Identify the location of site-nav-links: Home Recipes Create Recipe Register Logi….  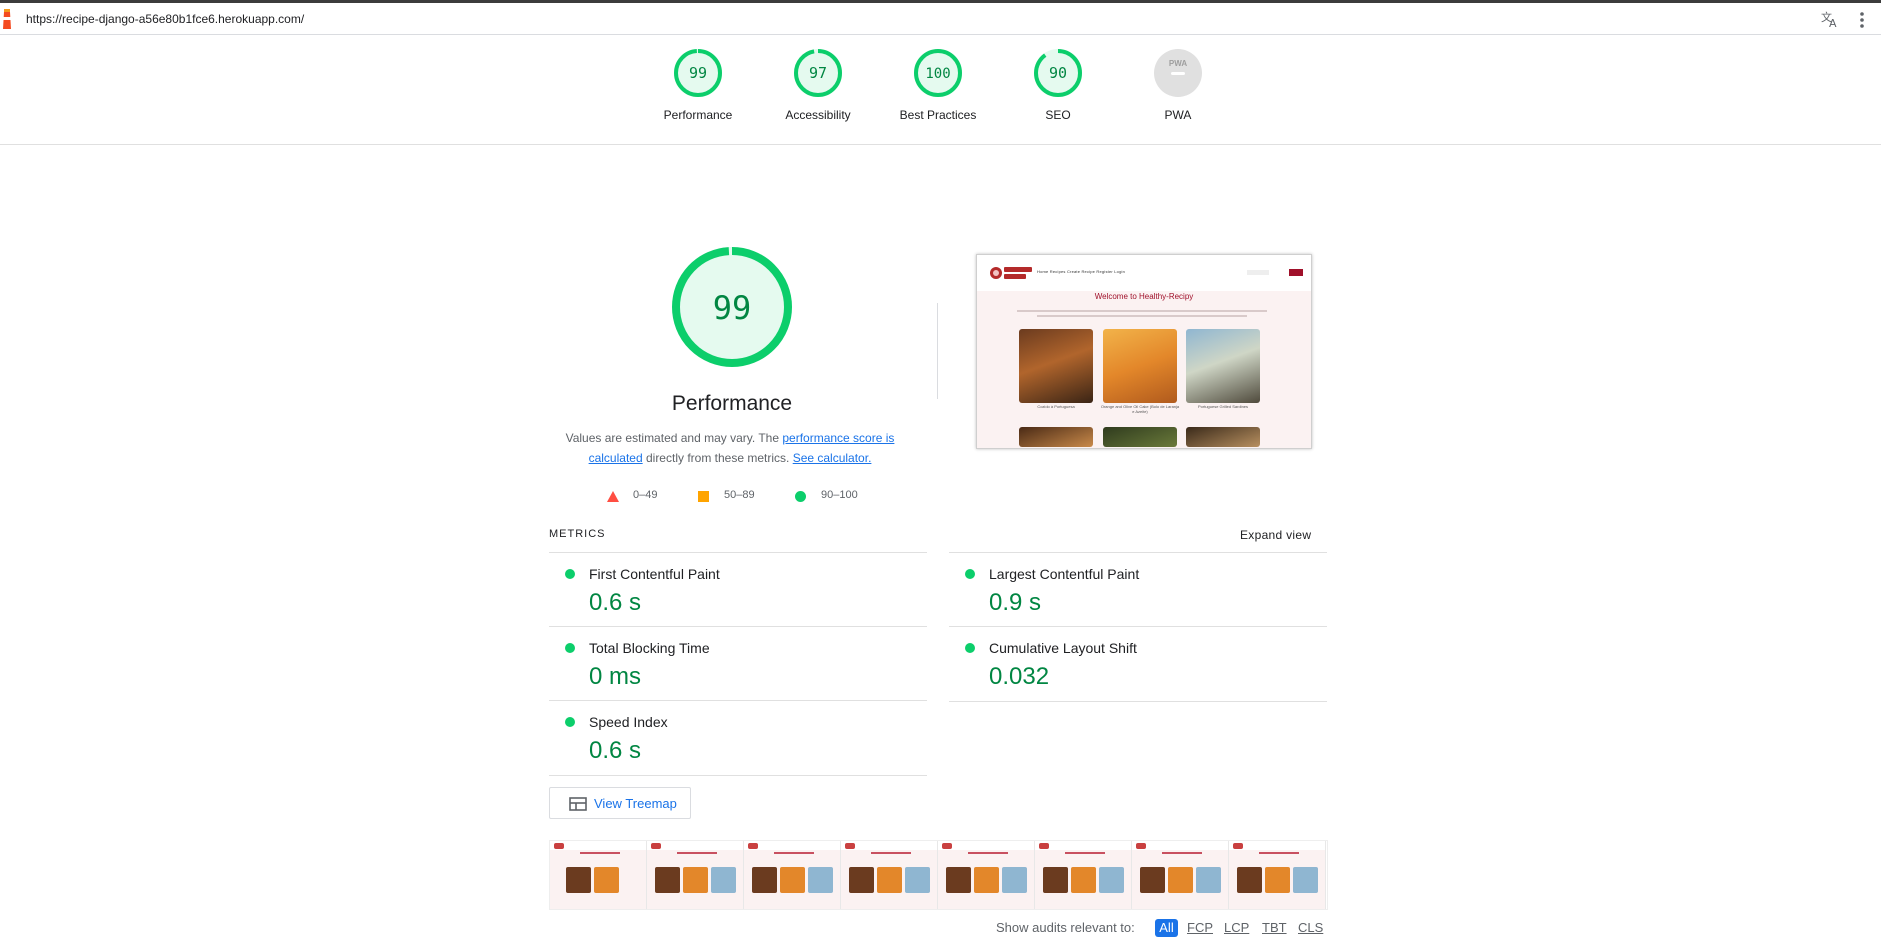
(1081, 271).